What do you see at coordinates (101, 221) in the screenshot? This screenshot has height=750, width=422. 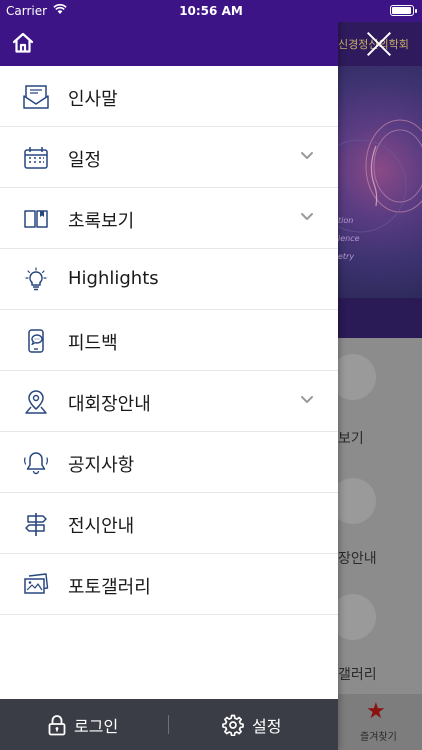 I see `menu-item-label: 초록보기` at bounding box center [101, 221].